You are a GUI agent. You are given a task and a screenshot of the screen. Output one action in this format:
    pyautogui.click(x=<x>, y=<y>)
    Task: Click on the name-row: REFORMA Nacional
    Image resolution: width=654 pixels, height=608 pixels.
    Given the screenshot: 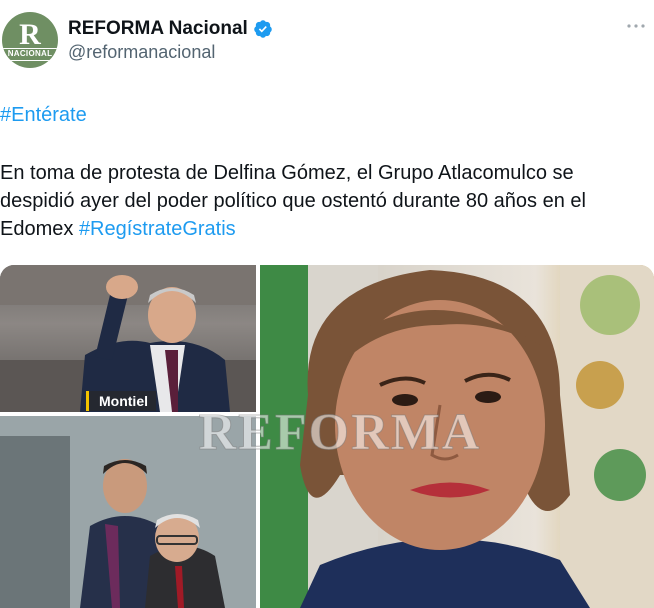 What is the action you would take?
    pyautogui.click(x=170, y=29)
    